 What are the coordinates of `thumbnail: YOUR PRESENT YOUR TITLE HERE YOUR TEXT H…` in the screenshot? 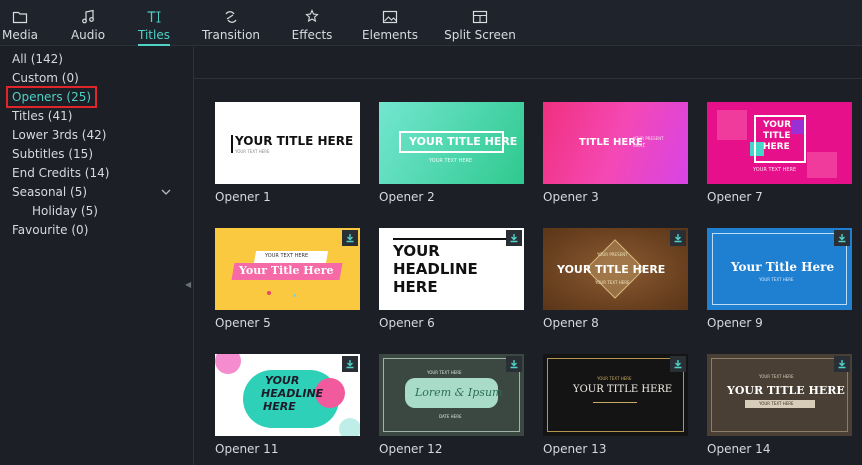 It's located at (615, 269).